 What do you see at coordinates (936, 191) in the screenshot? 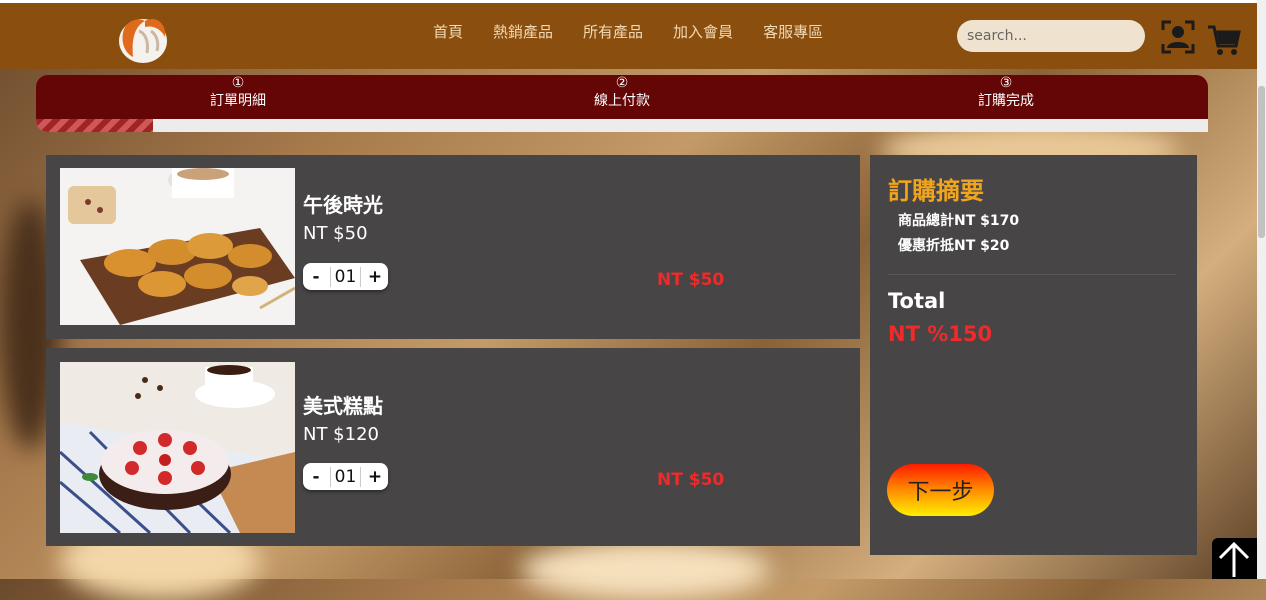
I see `summary-title: 訂購摘要` at bounding box center [936, 191].